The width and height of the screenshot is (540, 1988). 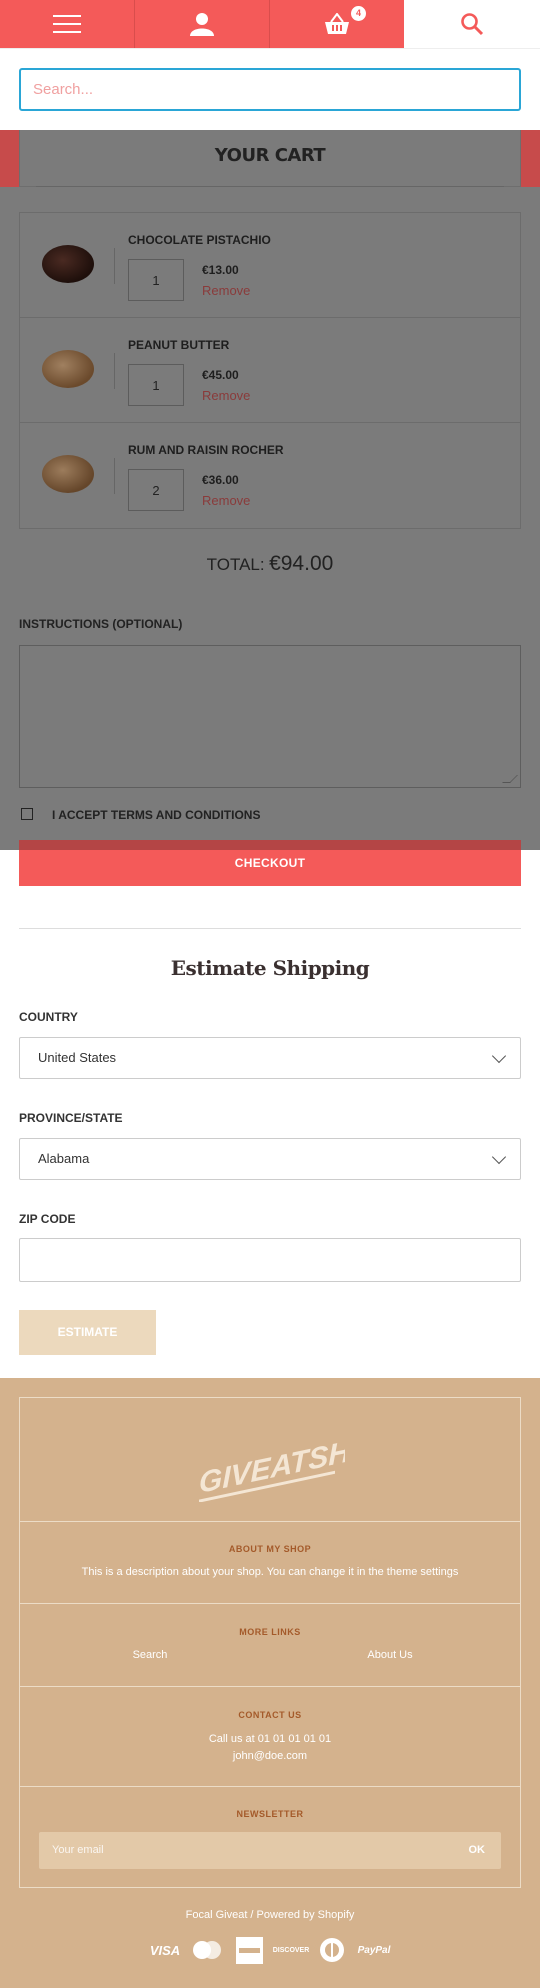 I want to click on cart-item: PEANUT BUTTER 1 €45.00 Remove, so click(x=270, y=370).